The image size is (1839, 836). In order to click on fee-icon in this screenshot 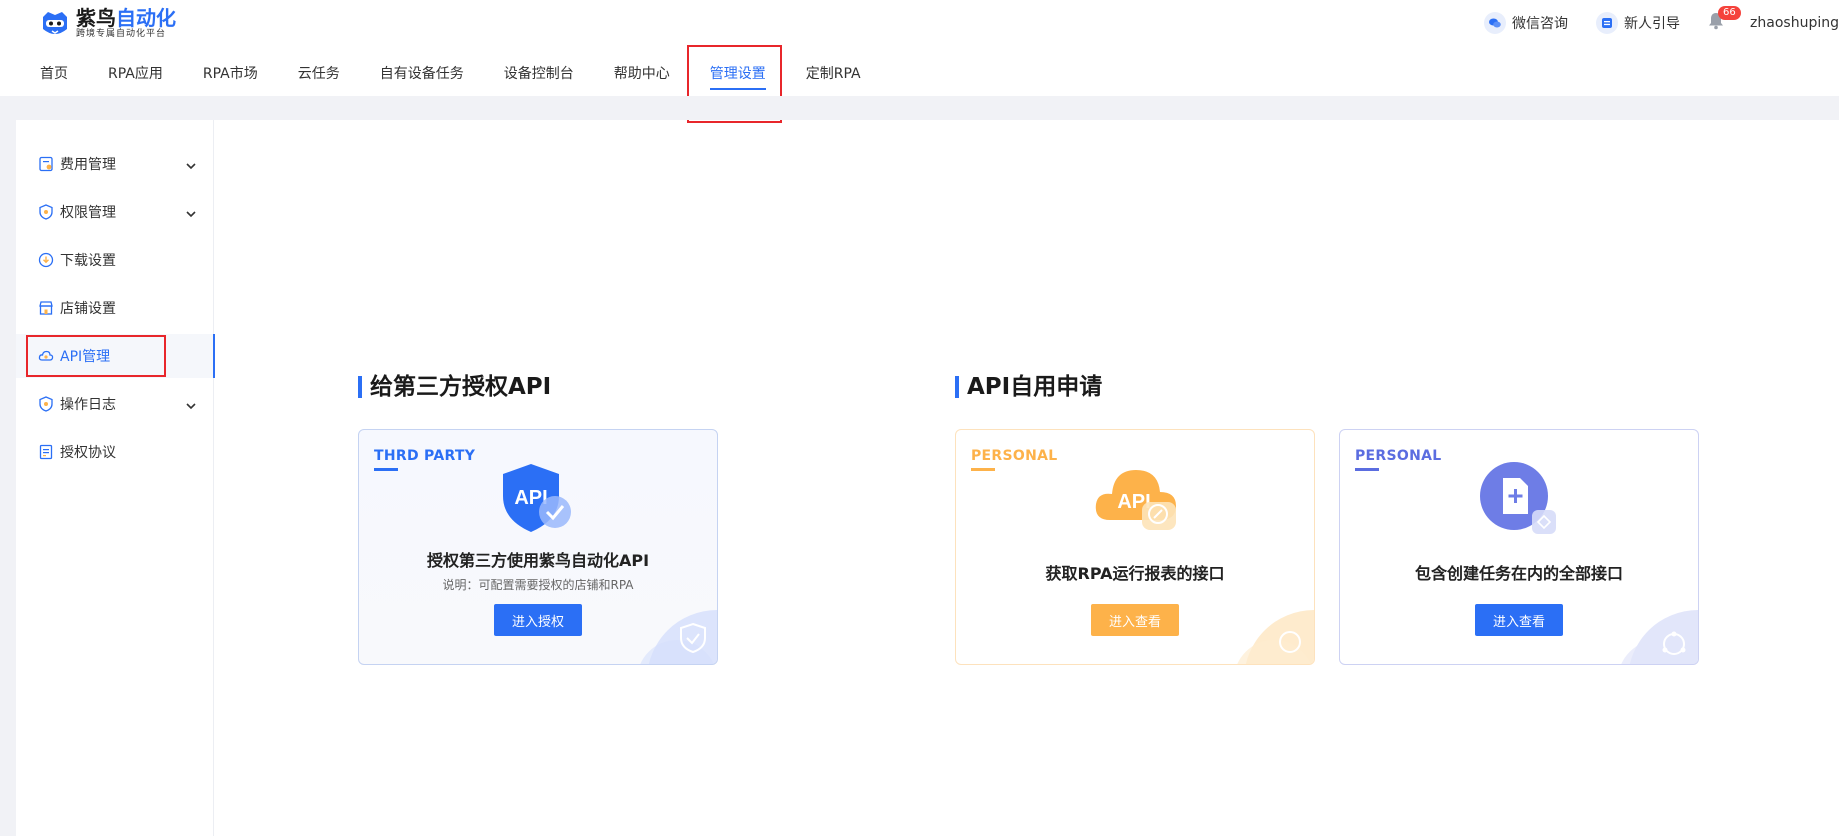, I will do `click(46, 164)`.